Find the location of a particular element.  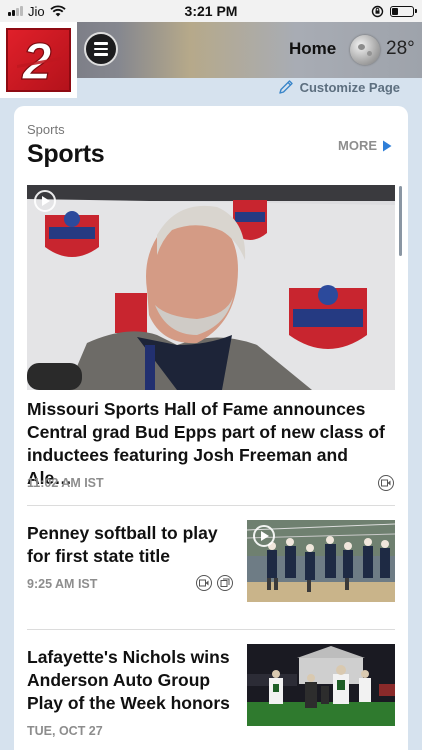

status-left: Jio is located at coordinates (37, 11).